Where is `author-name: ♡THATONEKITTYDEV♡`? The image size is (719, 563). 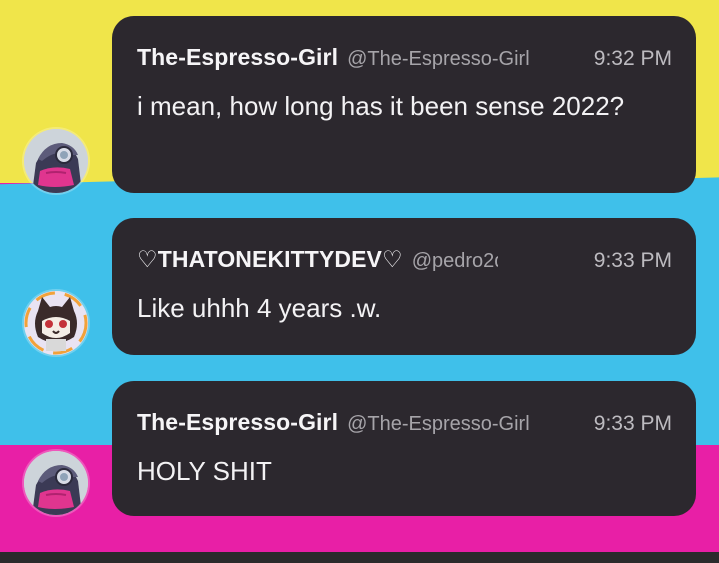 author-name: ♡THATONEKITTYDEV♡ is located at coordinates (270, 259).